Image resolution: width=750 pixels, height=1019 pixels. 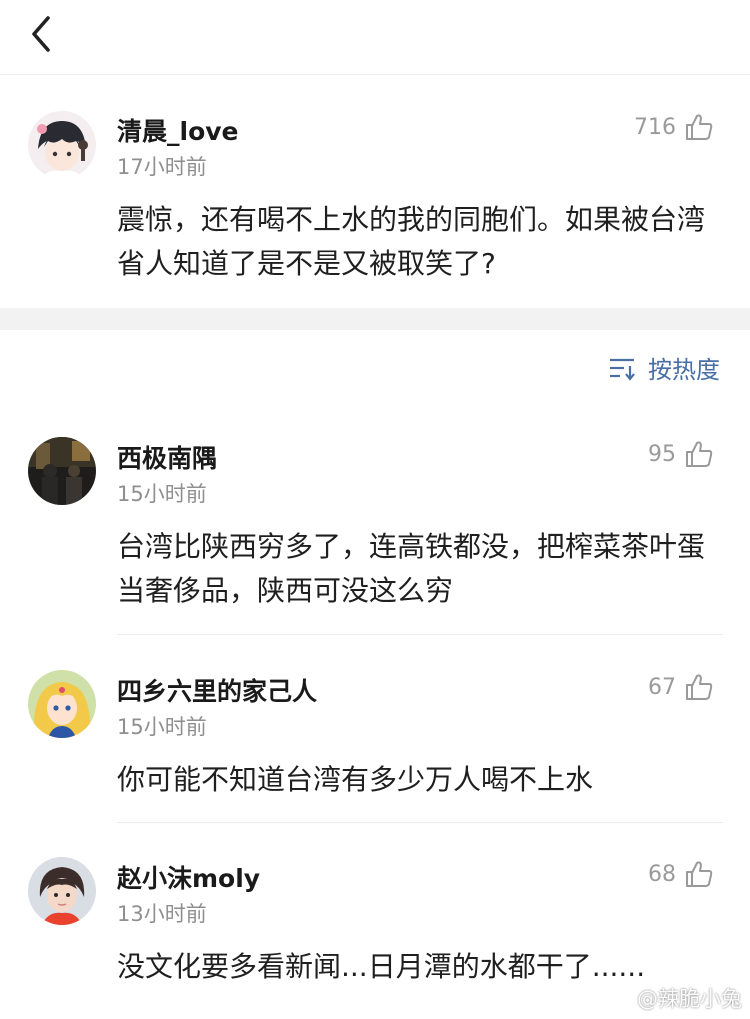 I want to click on like-count: 67, so click(x=662, y=687).